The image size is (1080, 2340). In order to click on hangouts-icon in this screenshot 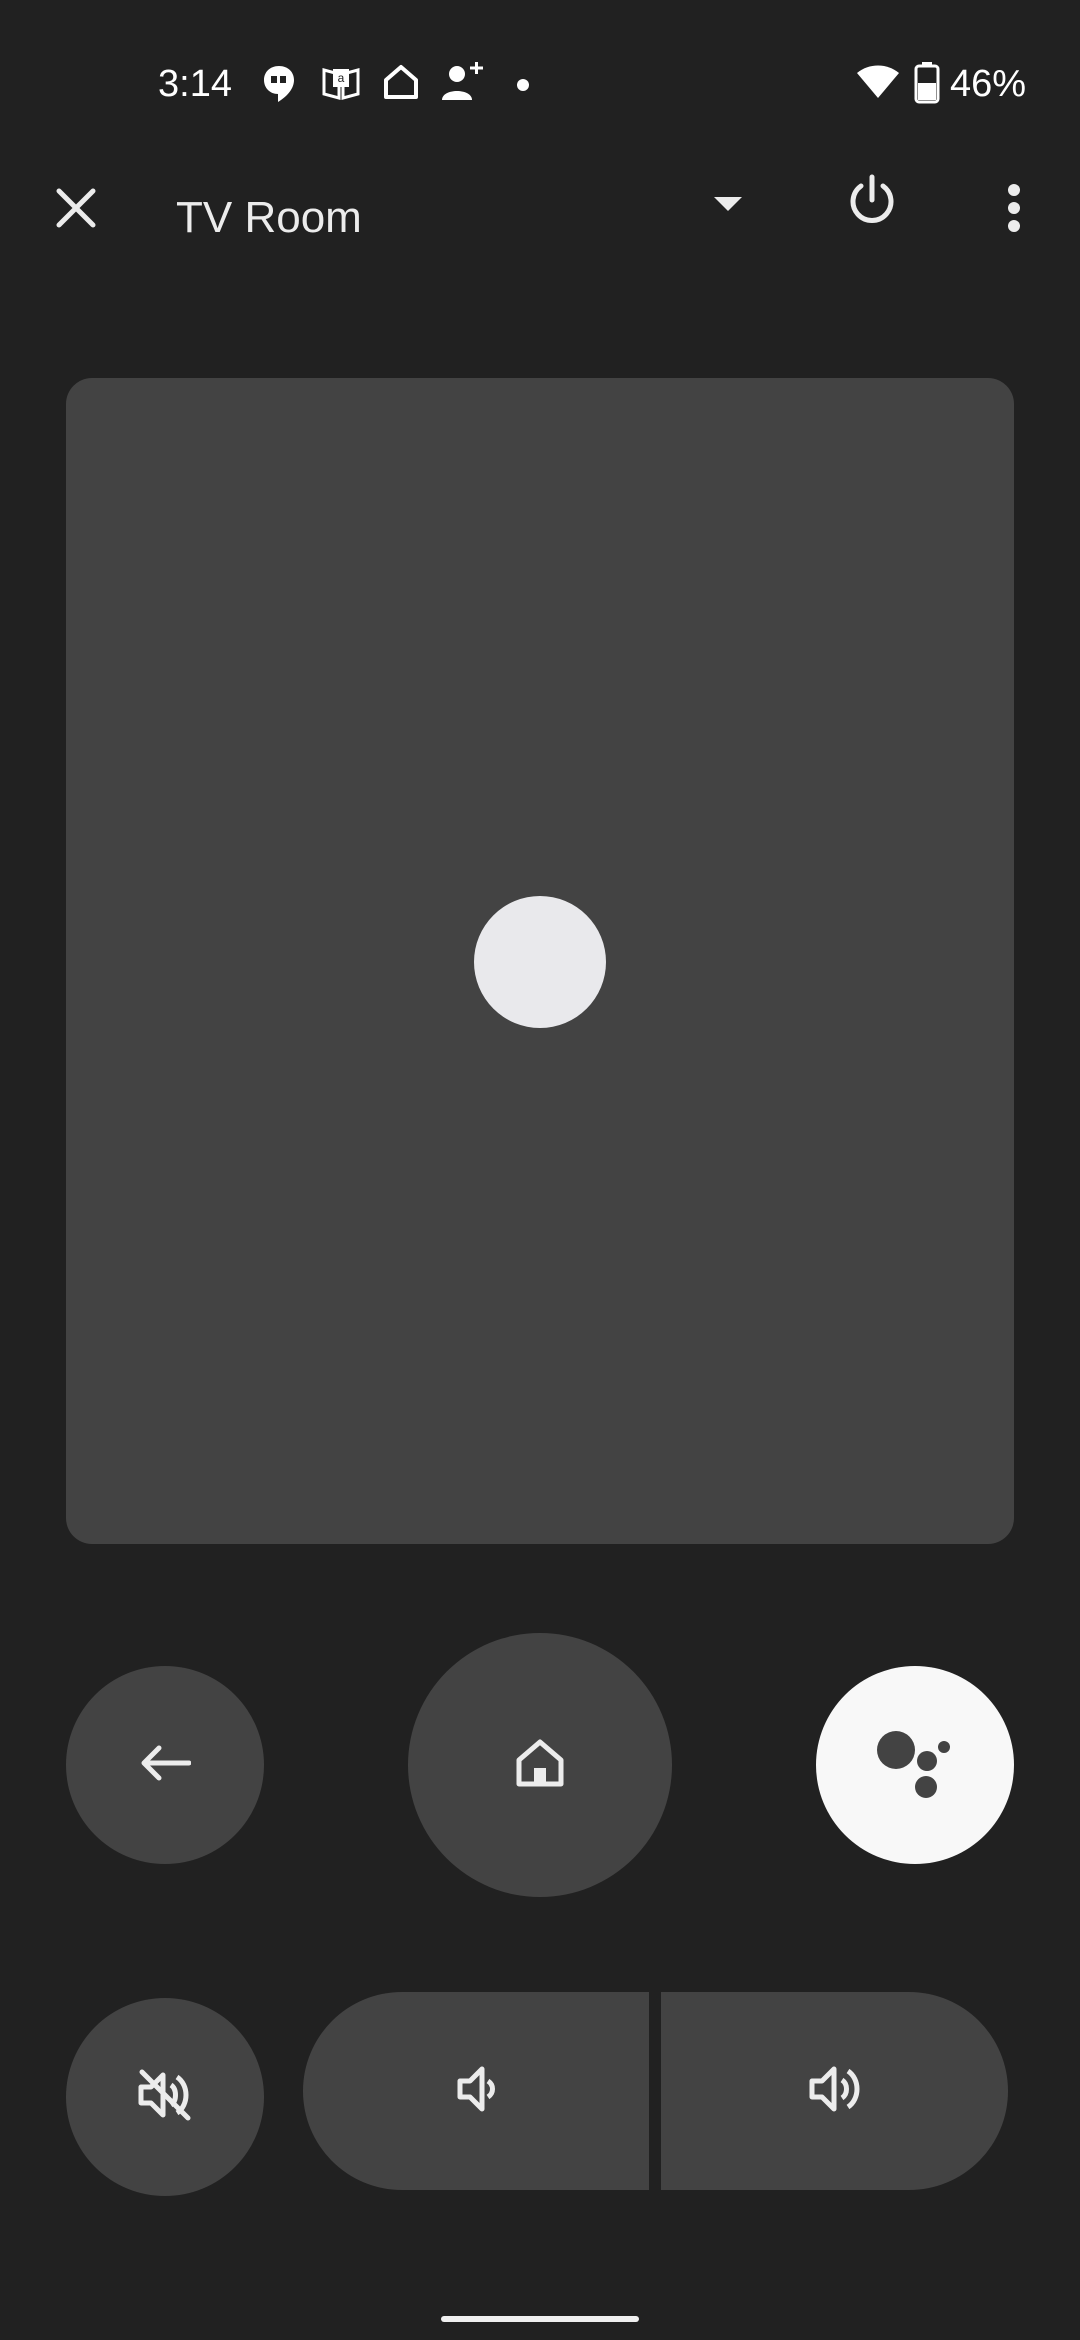, I will do `click(279, 86)`.